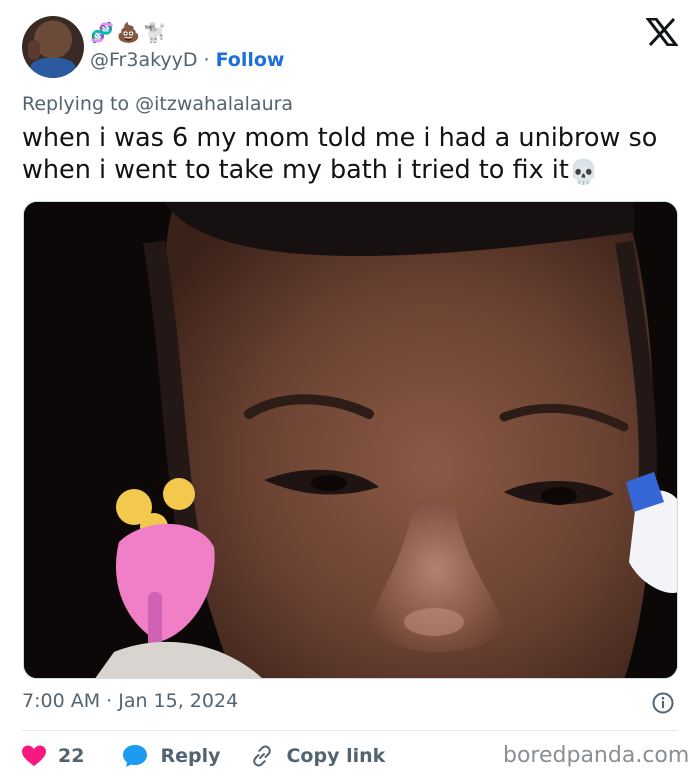  What do you see at coordinates (250, 60) in the screenshot?
I see `follow-button: Follow` at bounding box center [250, 60].